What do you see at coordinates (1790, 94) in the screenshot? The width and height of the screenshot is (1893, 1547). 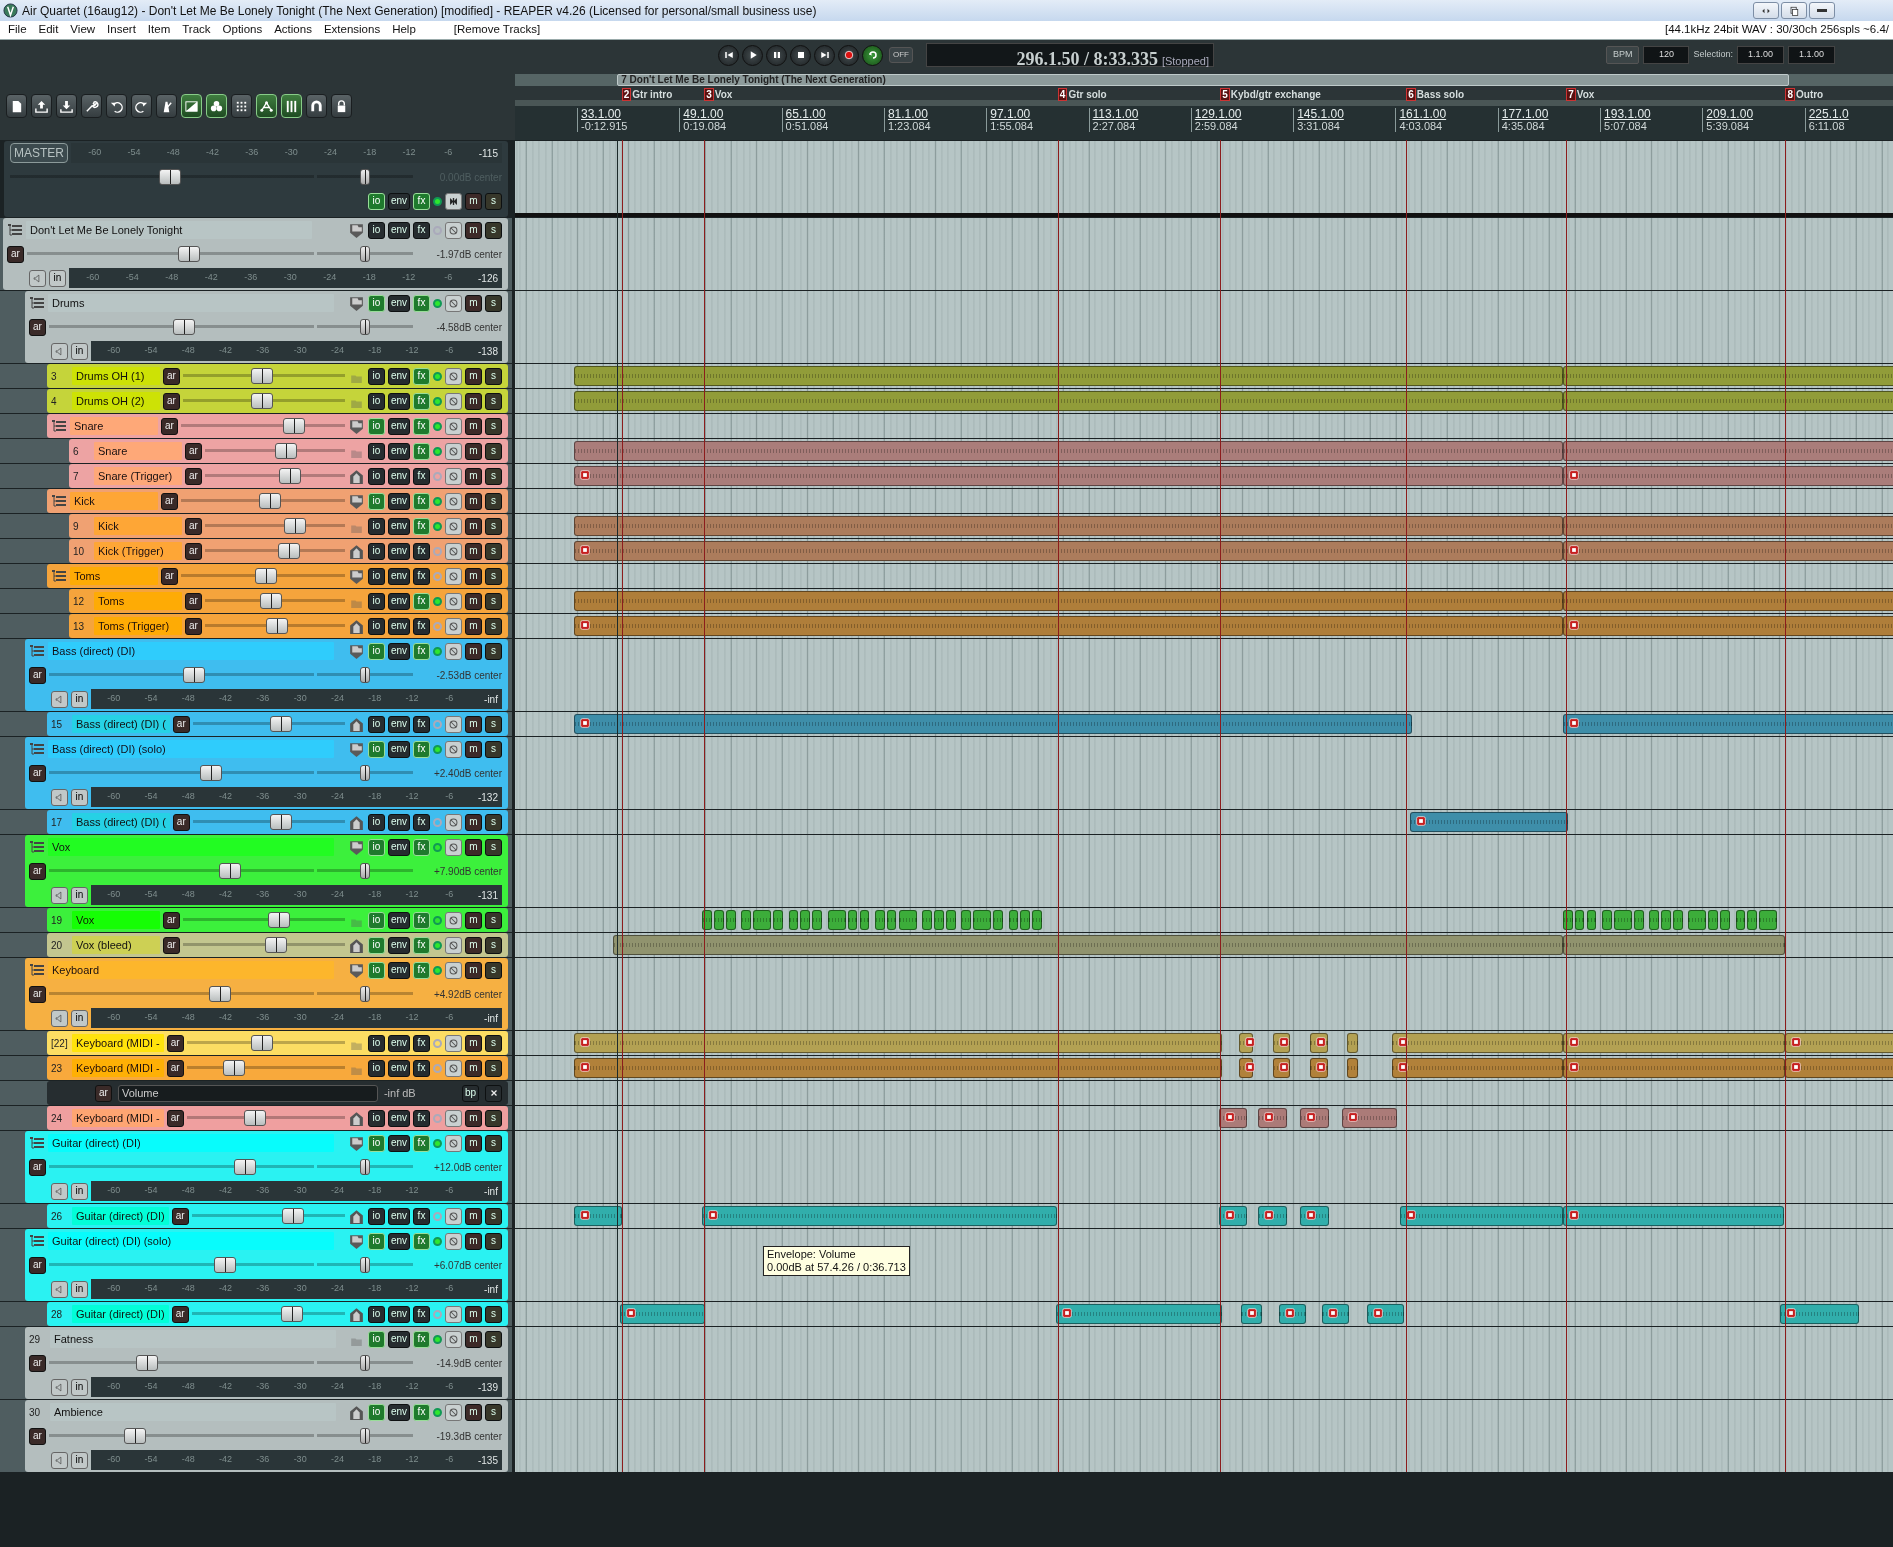 I see `marker-number: 8` at bounding box center [1790, 94].